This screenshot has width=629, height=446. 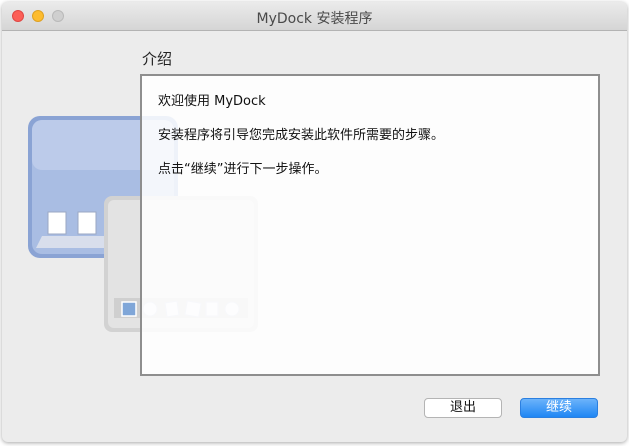 What do you see at coordinates (157, 59) in the screenshot?
I see `section-title: 介绍` at bounding box center [157, 59].